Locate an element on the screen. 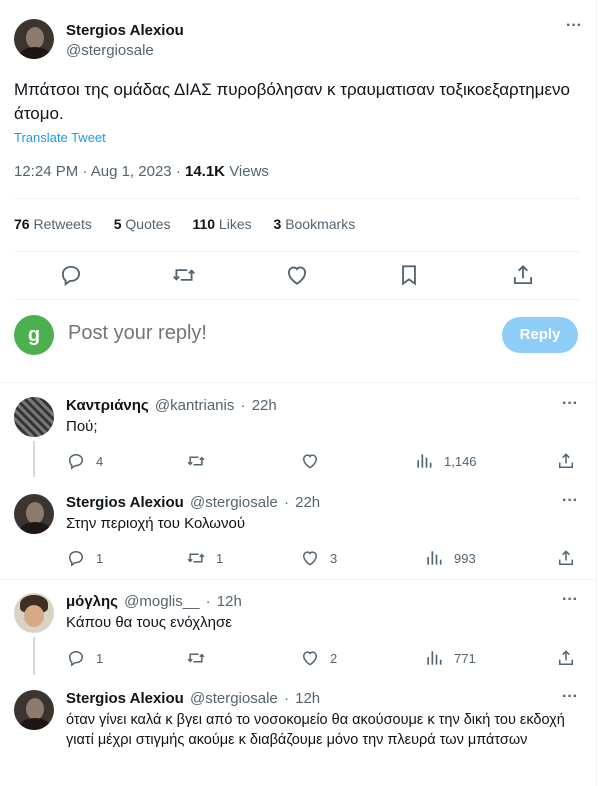 This screenshot has width=611, height=786. reply-composer: g Reply is located at coordinates (297, 336).